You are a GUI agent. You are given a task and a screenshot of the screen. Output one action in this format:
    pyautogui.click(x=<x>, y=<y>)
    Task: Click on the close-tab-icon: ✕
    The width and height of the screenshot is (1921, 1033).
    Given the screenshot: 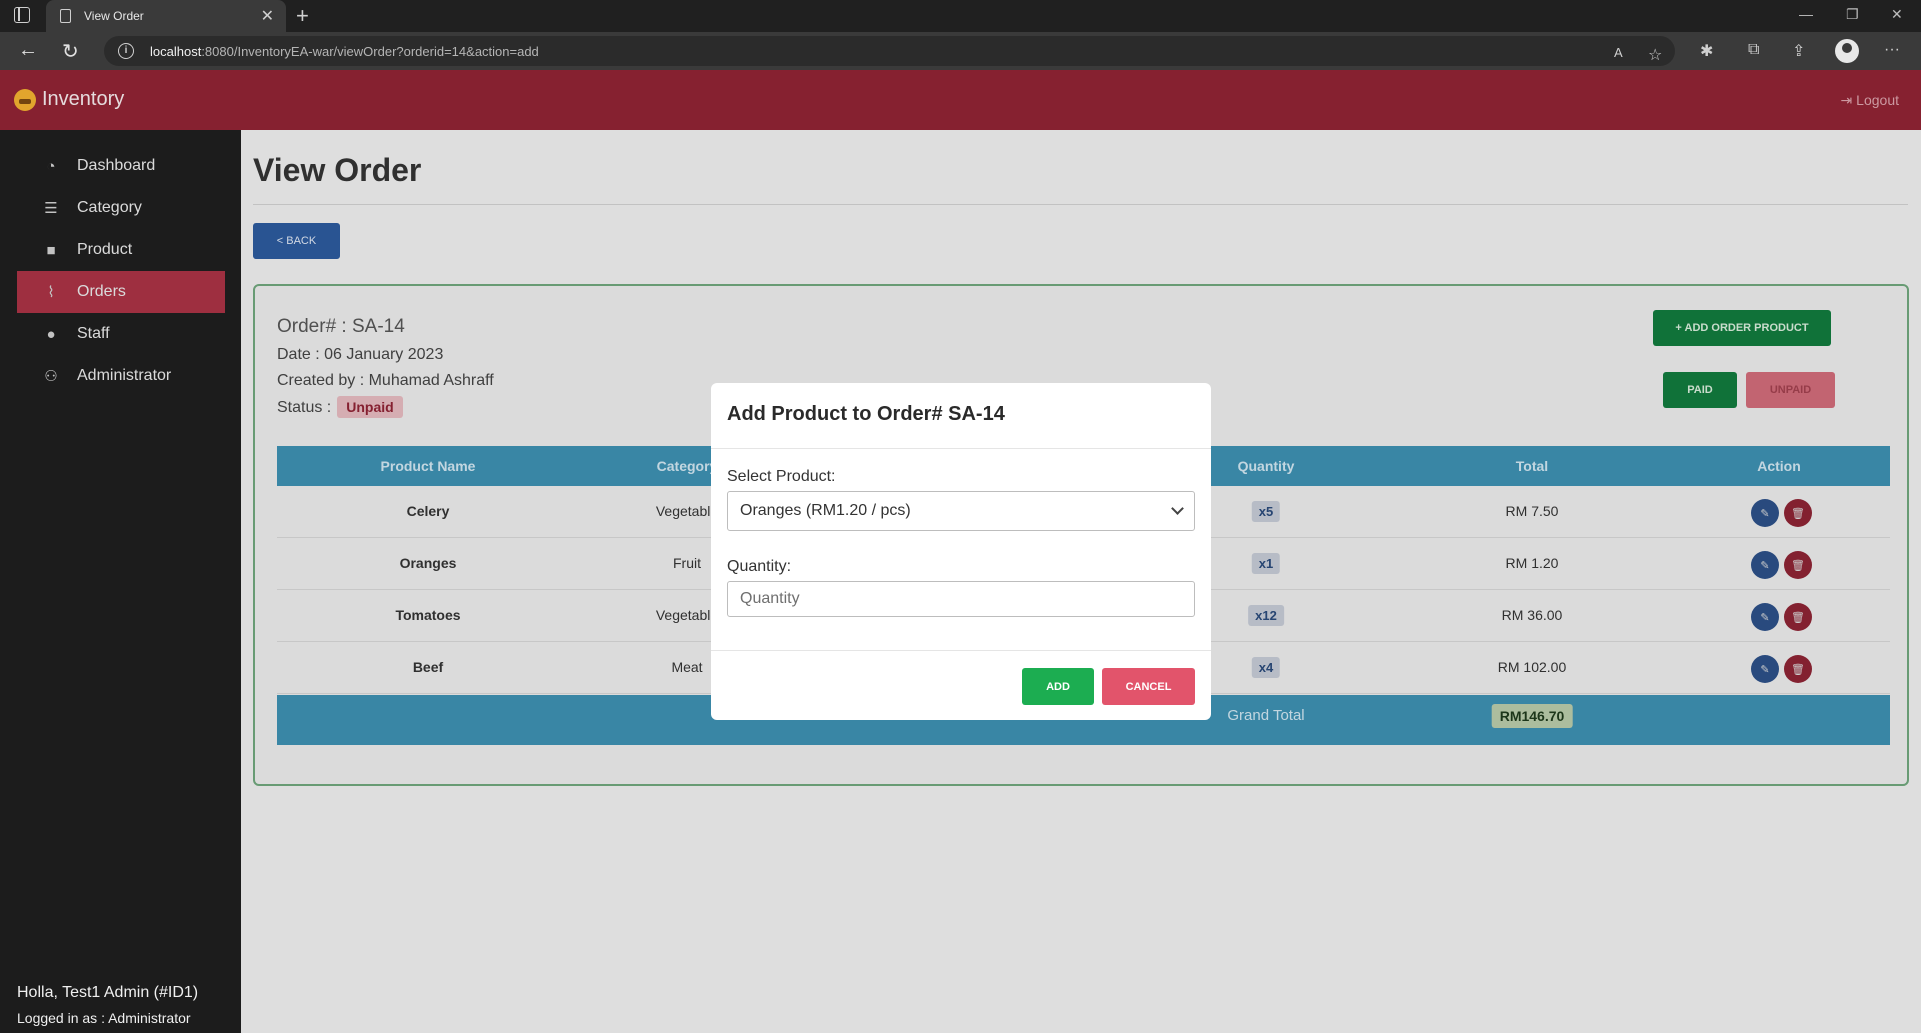 What is the action you would take?
    pyautogui.click(x=267, y=16)
    